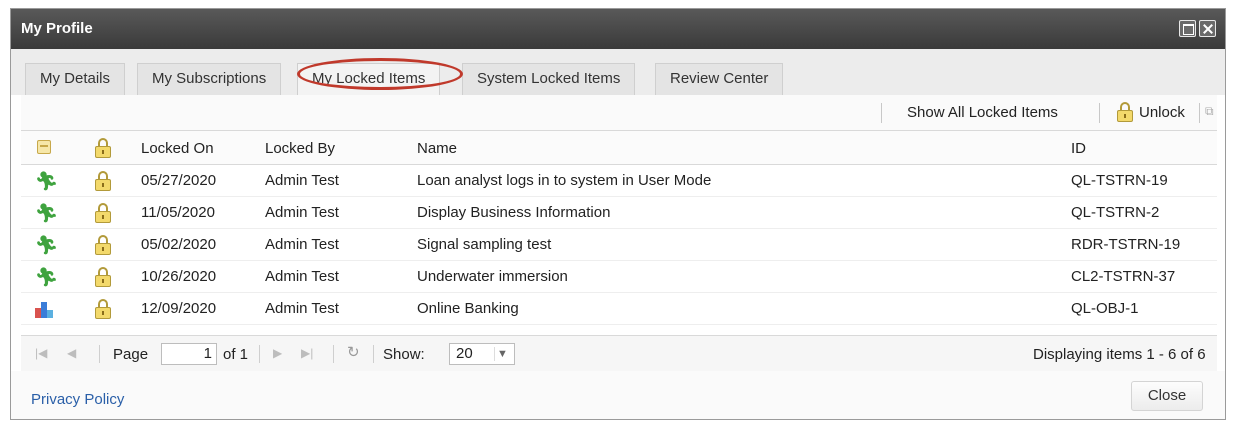 The width and height of the screenshot is (1233, 425). What do you see at coordinates (42, 353) in the screenshot?
I see `first-page-icon: |◀` at bounding box center [42, 353].